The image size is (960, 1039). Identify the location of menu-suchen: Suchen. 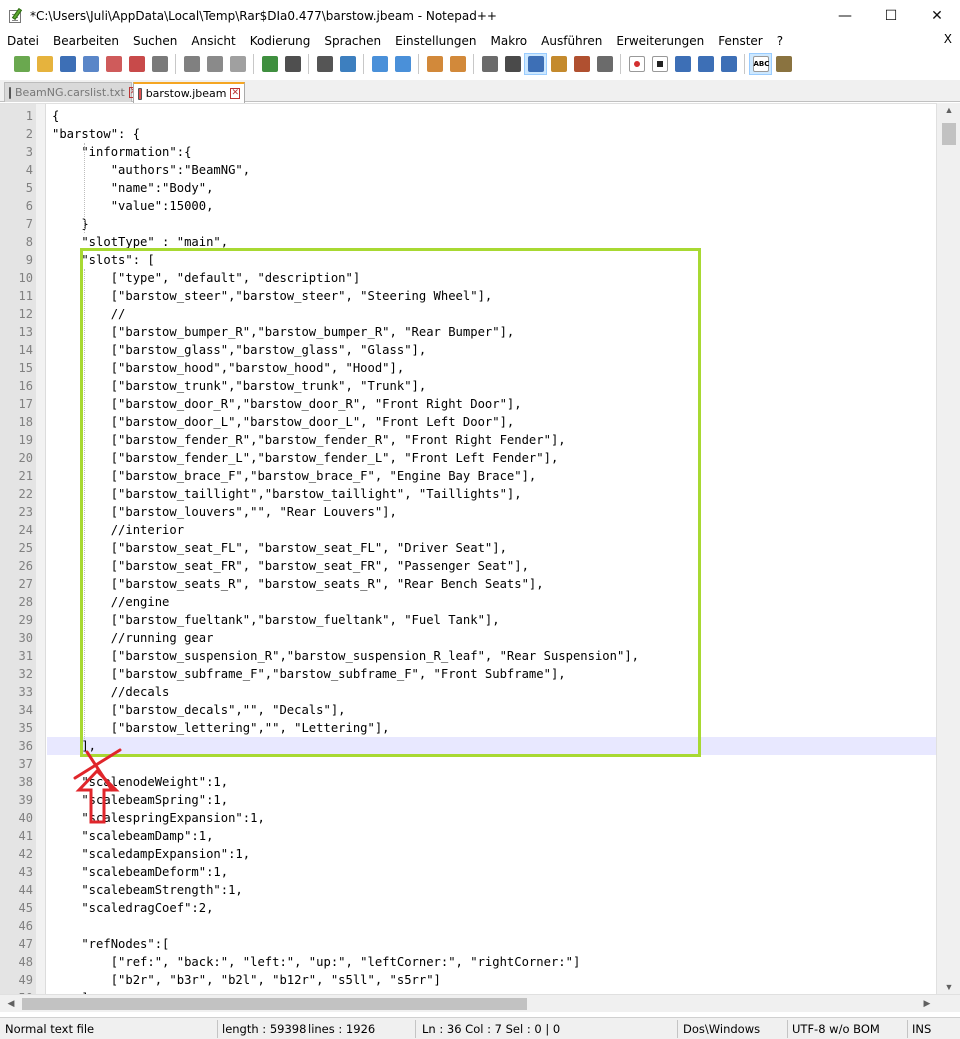
(155, 41).